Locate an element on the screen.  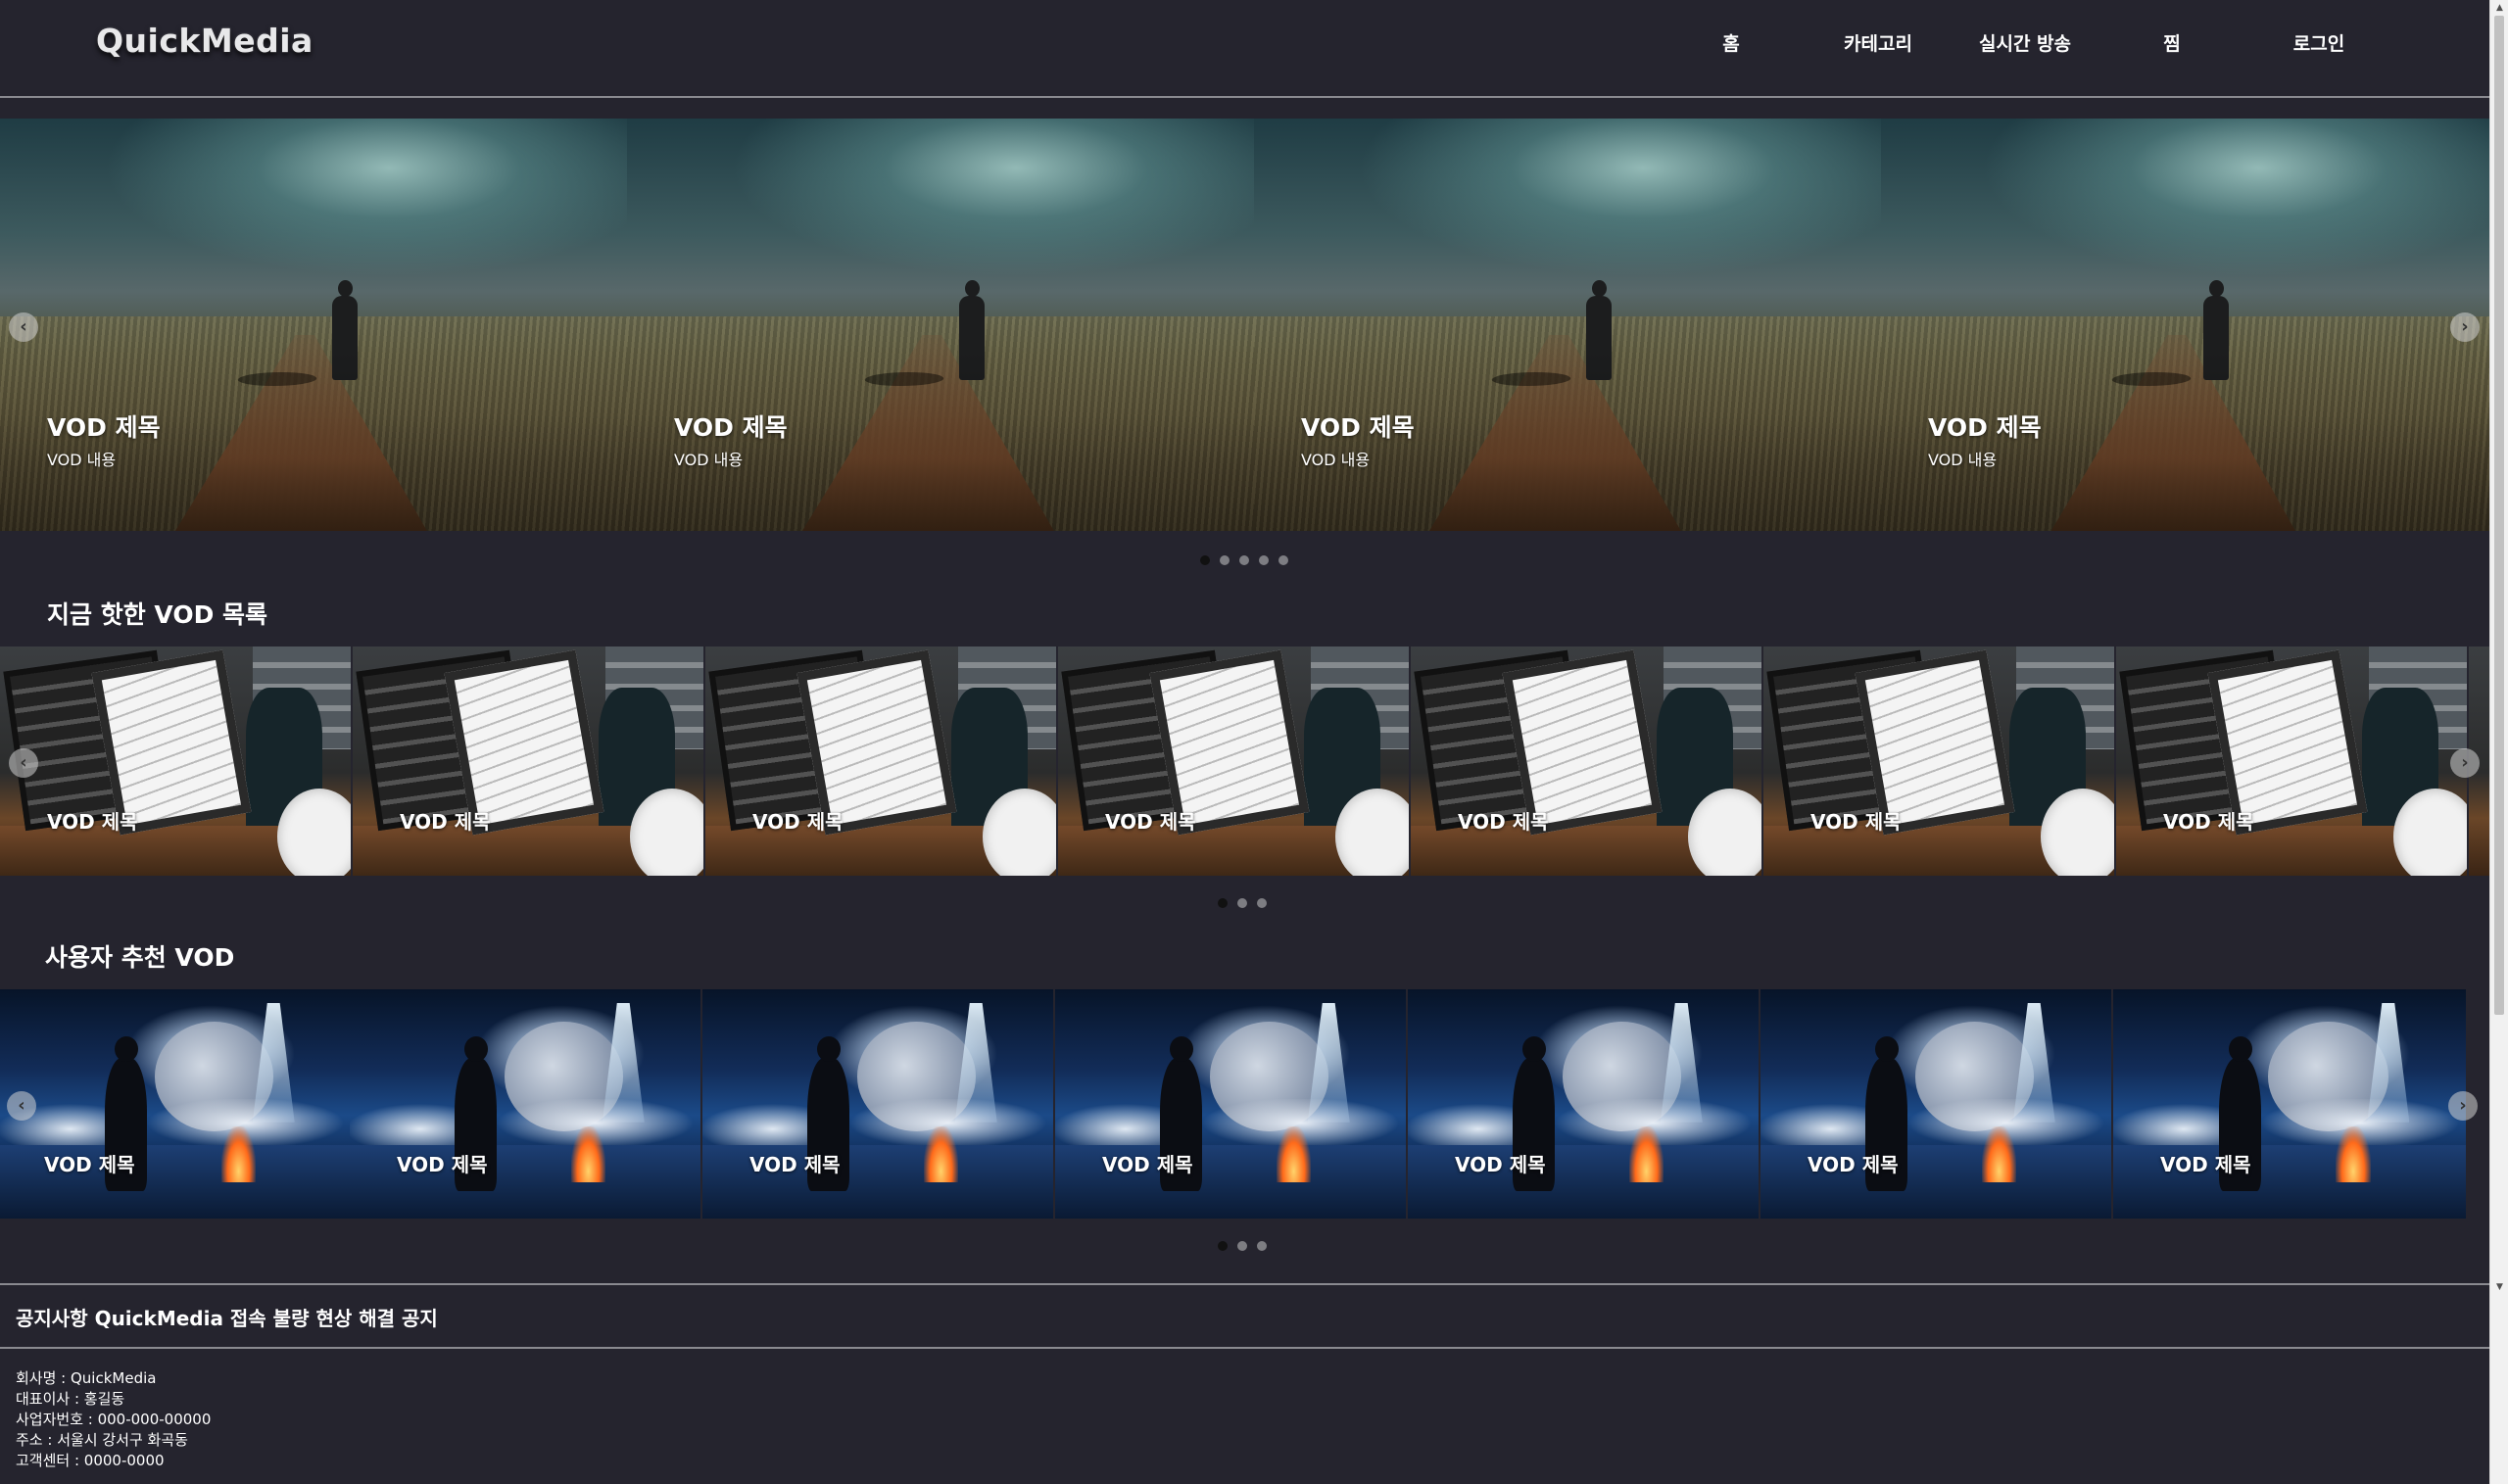
hero-next-button: › is located at coordinates (2465, 327).